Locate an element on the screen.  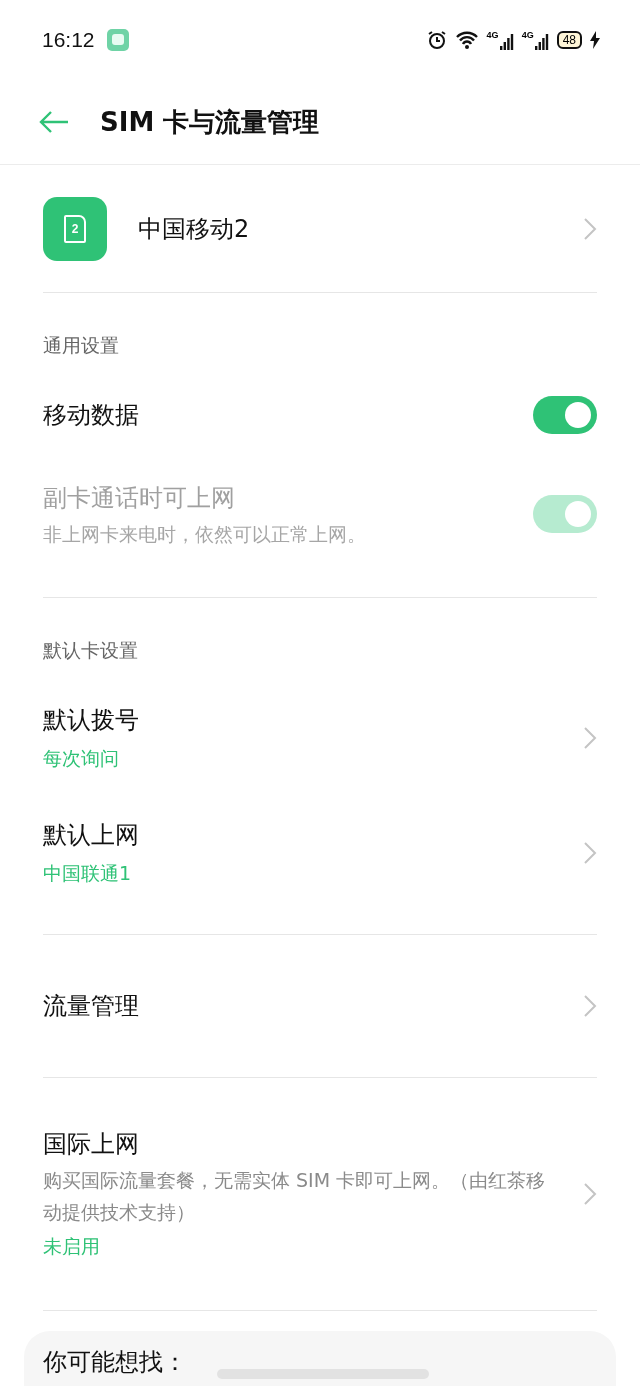
setting-title: 默认拨号 is located at coordinates (91, 720).